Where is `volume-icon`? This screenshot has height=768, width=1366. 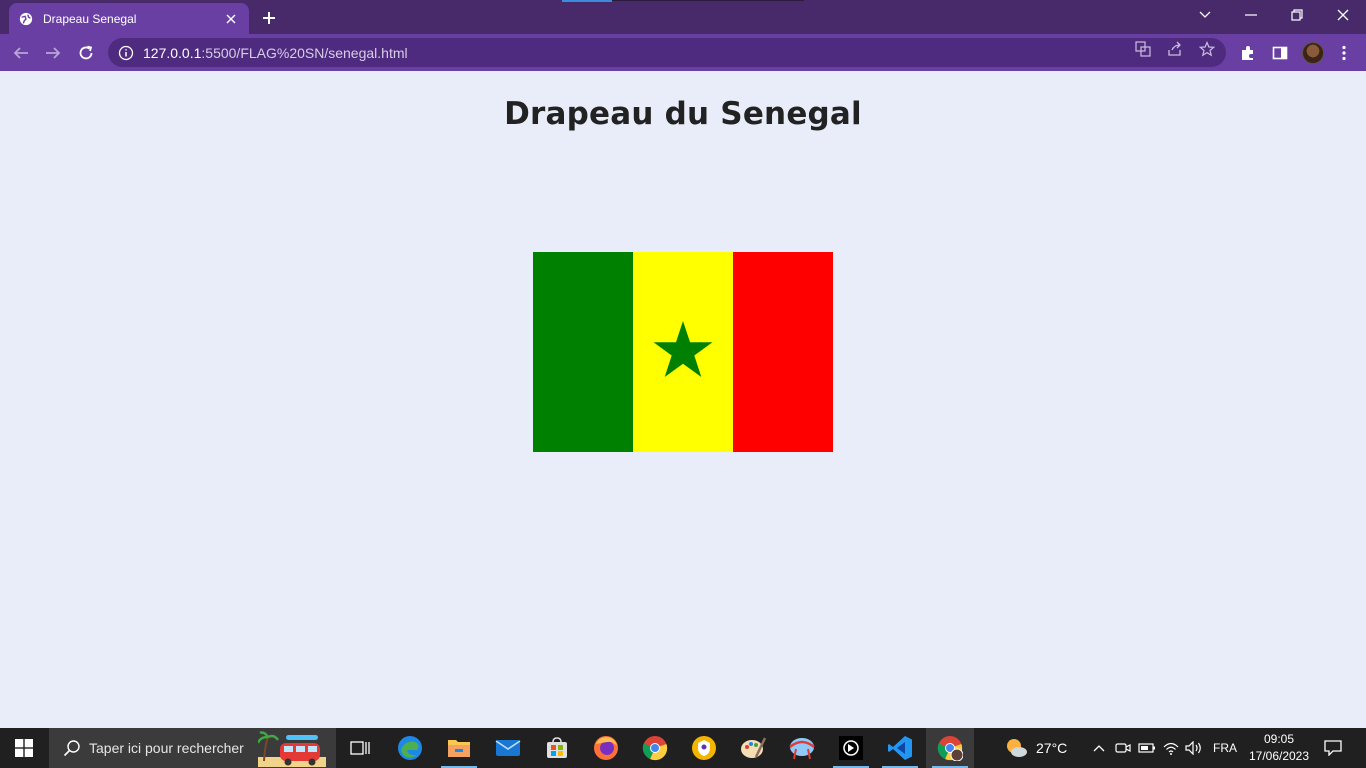 volume-icon is located at coordinates (1194, 748).